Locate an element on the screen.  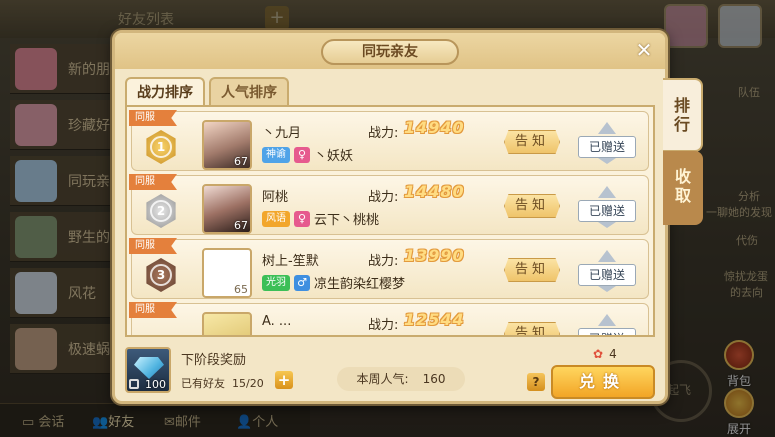
dialog-header: 同玩亲友 ✕ is located at coordinates (390, 51).